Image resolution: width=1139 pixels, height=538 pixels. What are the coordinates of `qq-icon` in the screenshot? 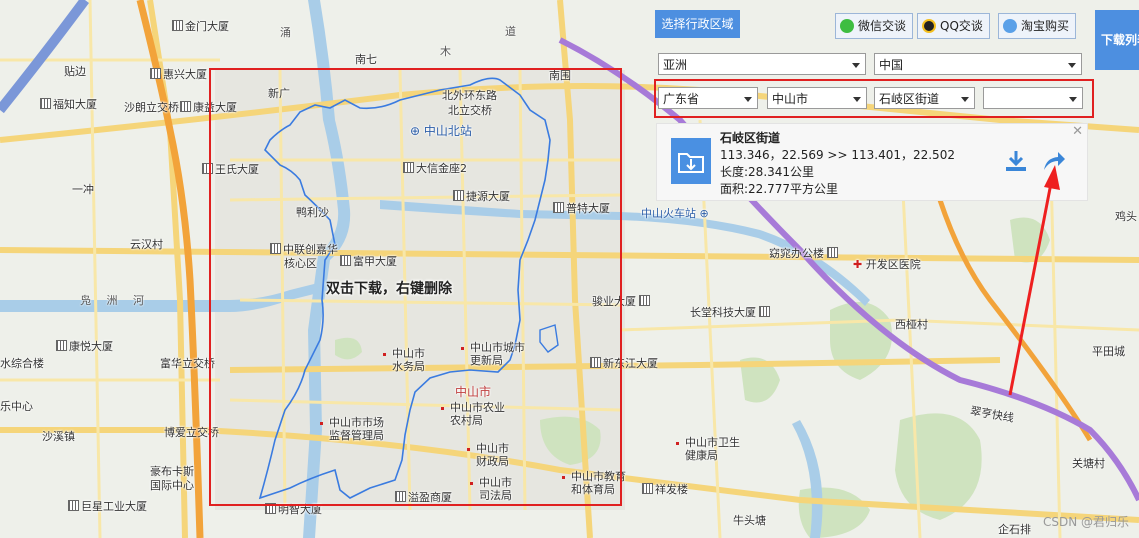 It's located at (929, 26).